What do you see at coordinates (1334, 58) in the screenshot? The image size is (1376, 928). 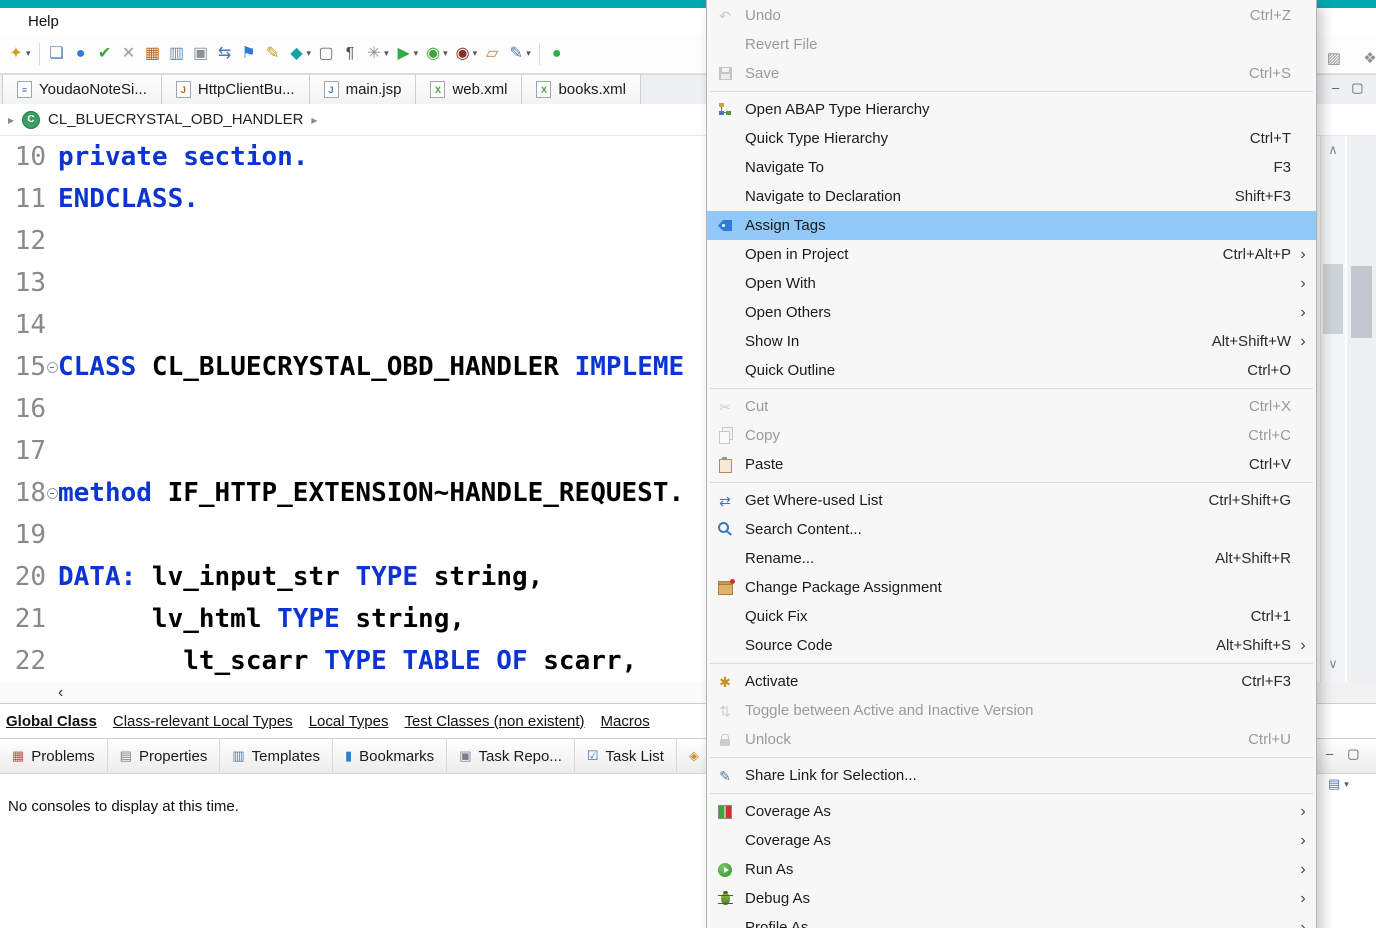 I see `search-icon: ▨` at bounding box center [1334, 58].